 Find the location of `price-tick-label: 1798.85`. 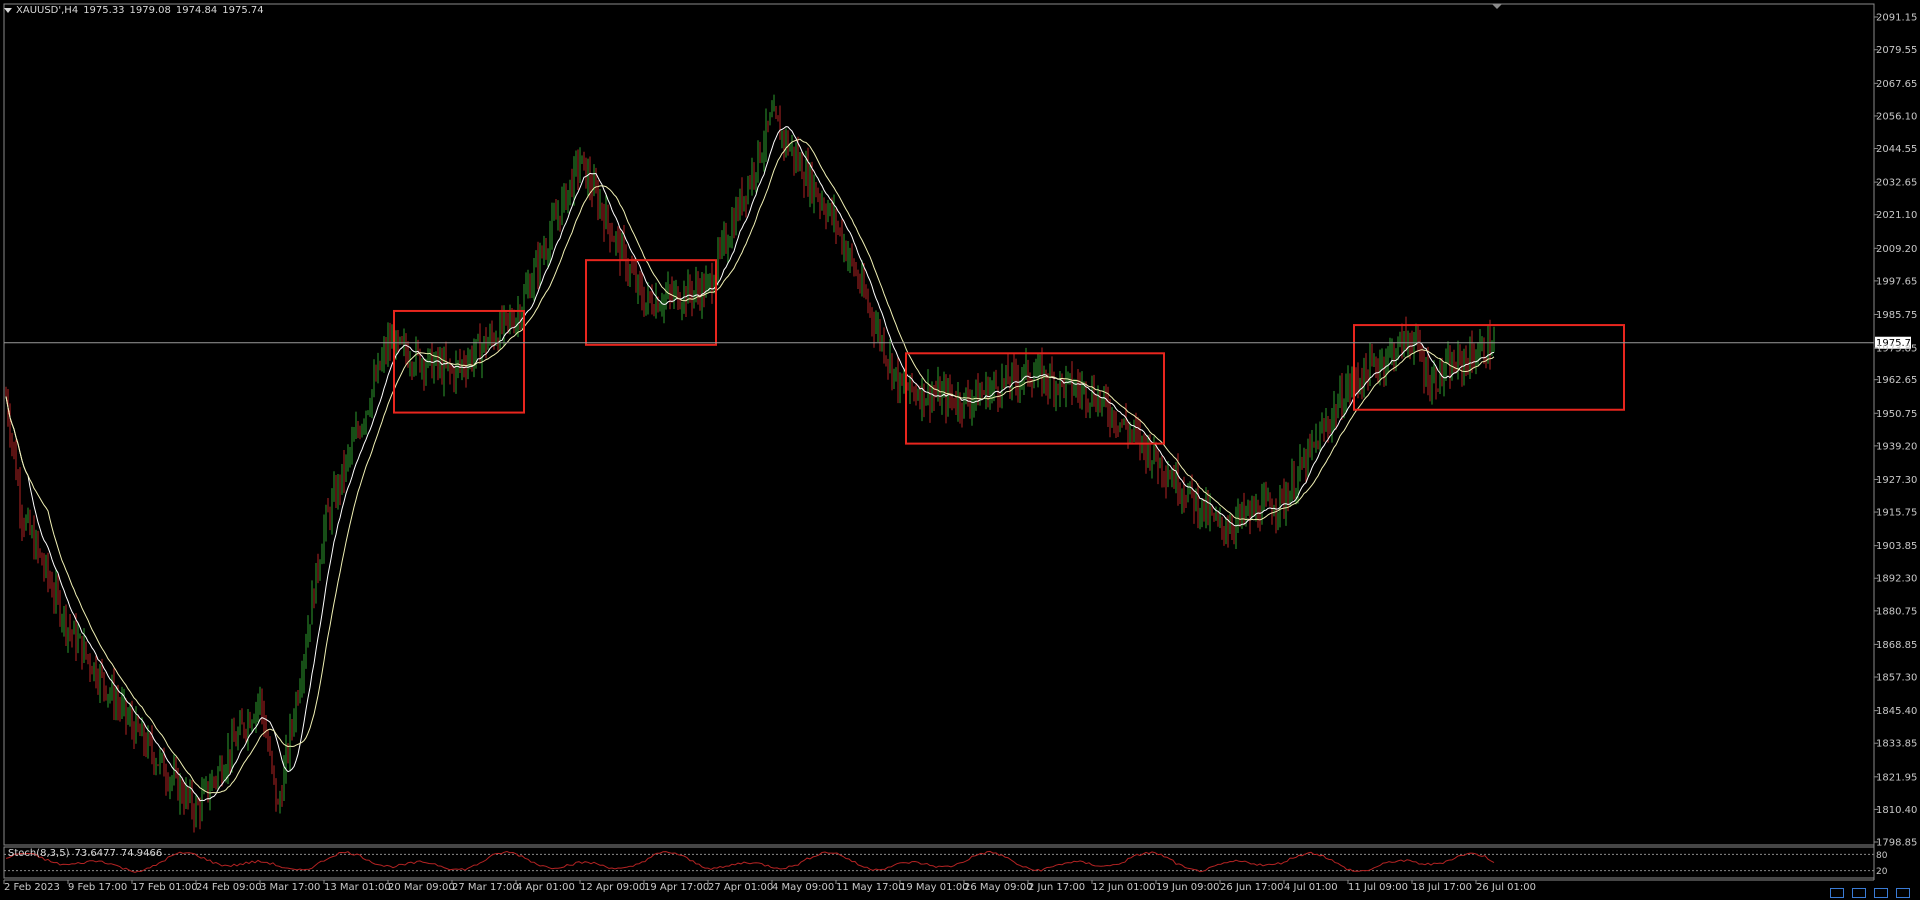

price-tick-label: 1798.85 is located at coordinates (1896, 843).